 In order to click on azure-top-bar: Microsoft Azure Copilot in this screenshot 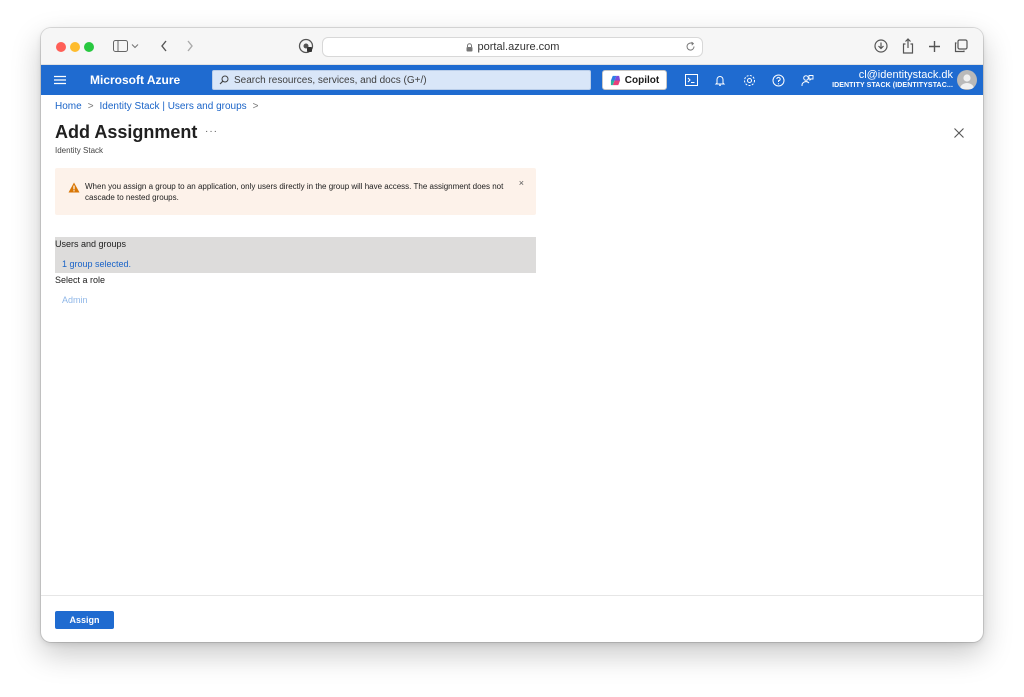, I will do `click(512, 80)`.